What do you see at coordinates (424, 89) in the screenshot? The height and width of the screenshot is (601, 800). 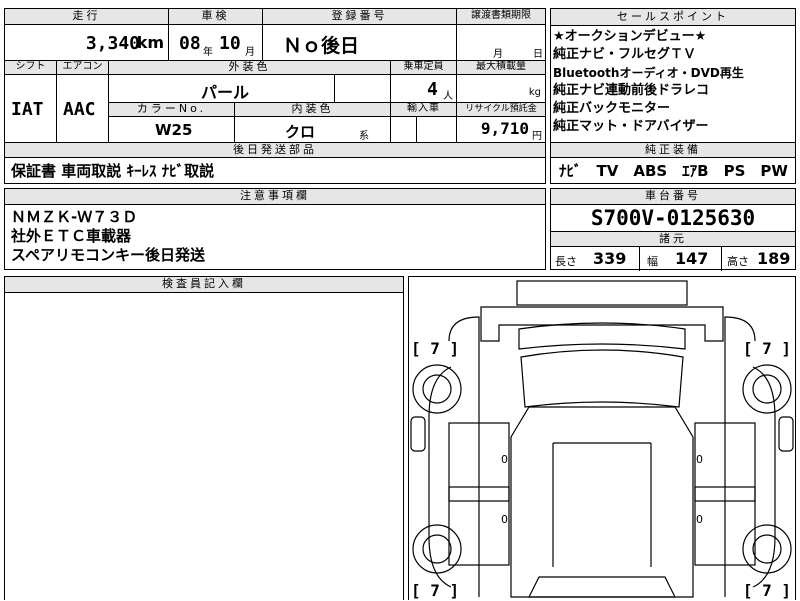 I see `capacity-cell: 4 人` at bounding box center [424, 89].